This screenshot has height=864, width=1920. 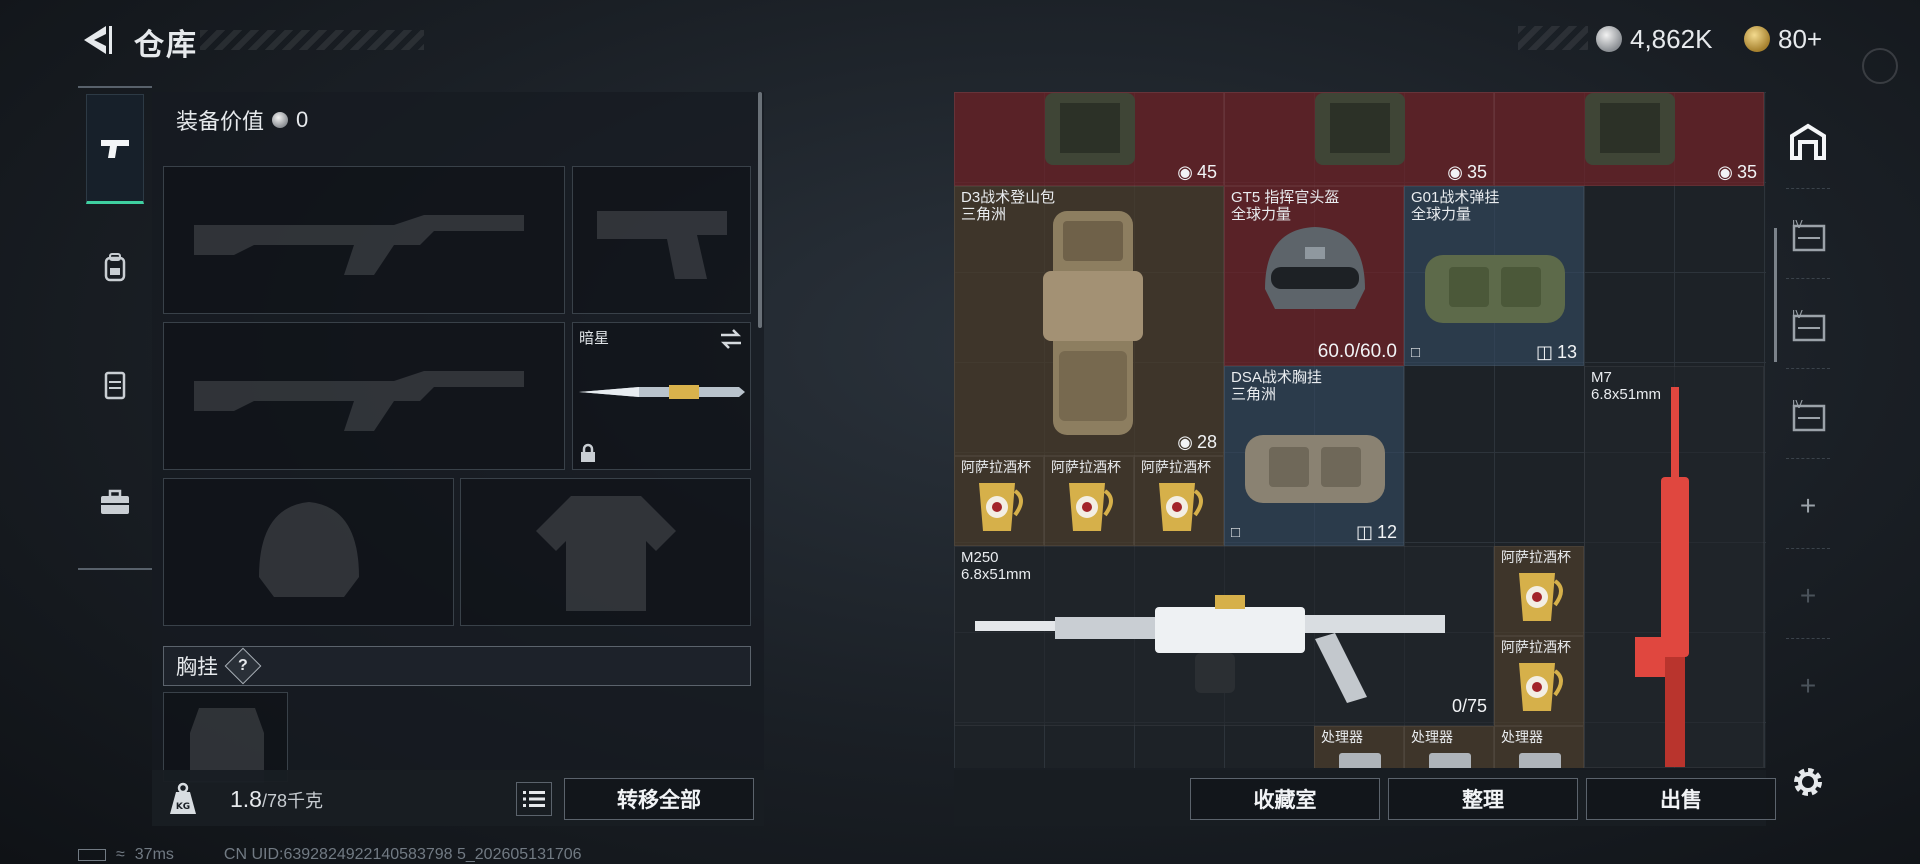 I want to click on settings-button, so click(x=1808, y=782).